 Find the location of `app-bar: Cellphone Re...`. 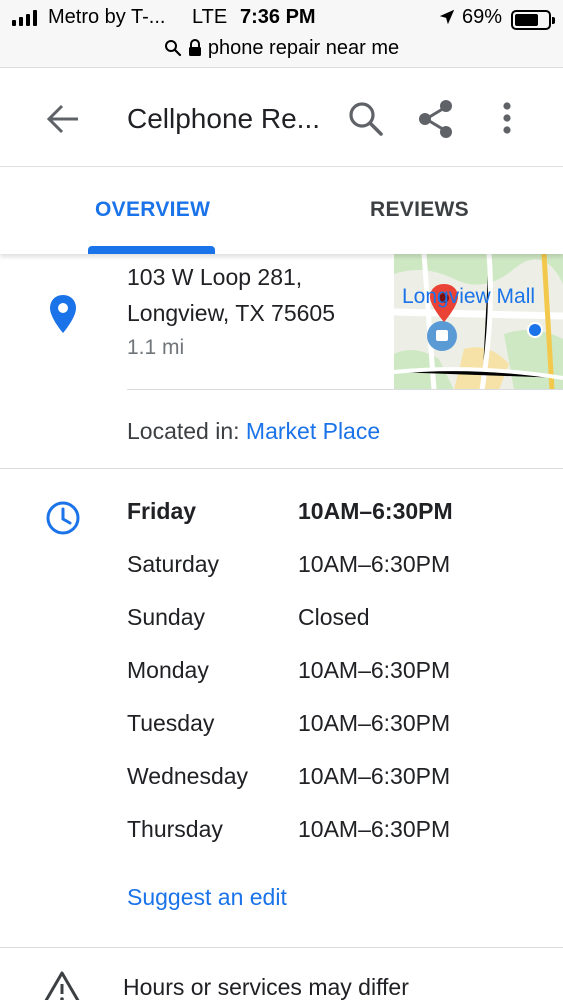

app-bar: Cellphone Re... is located at coordinates (281, 118).